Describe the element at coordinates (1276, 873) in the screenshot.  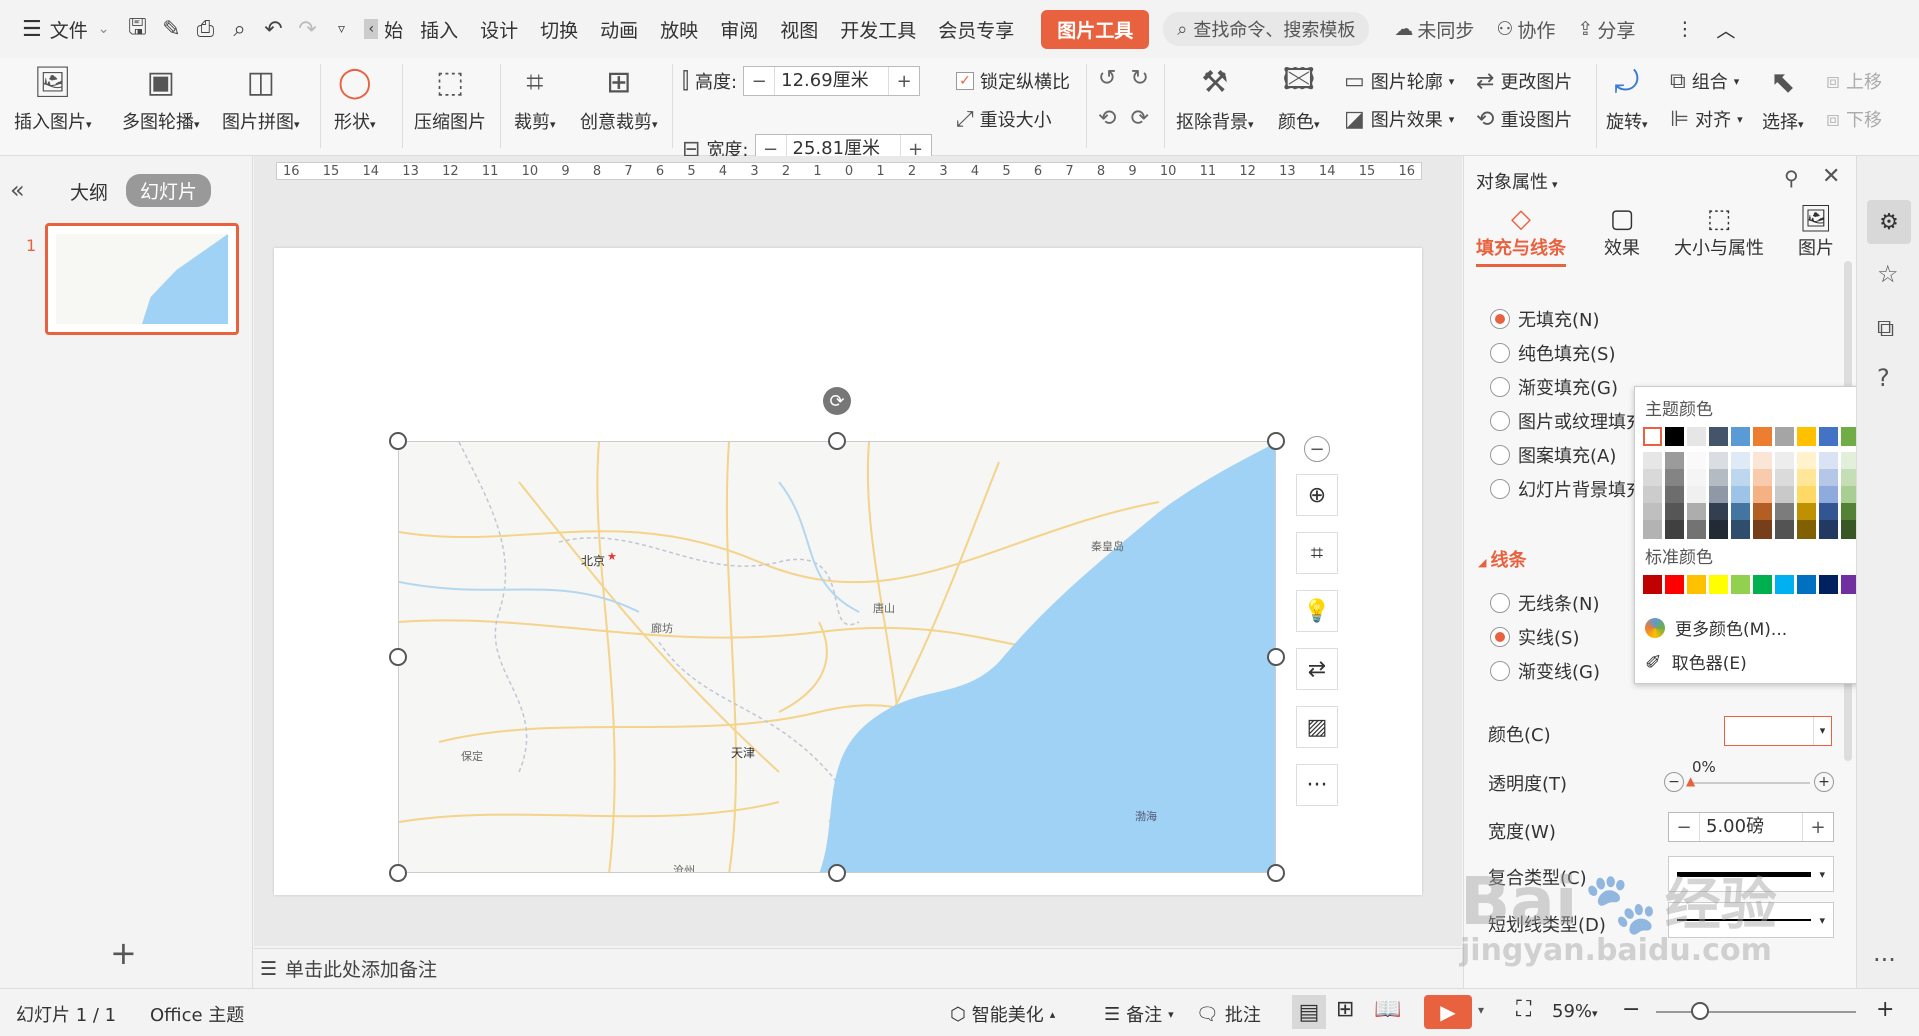
I see `resize-handle-se` at that location.